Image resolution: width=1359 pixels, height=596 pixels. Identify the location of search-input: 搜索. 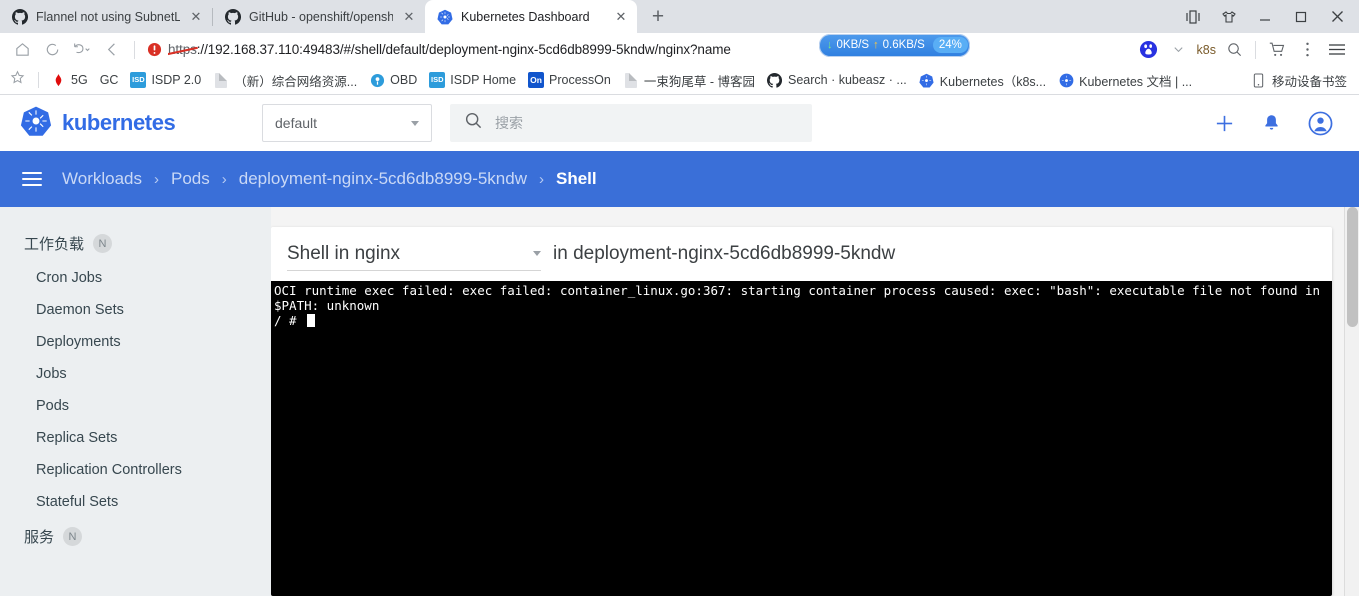
(509, 123).